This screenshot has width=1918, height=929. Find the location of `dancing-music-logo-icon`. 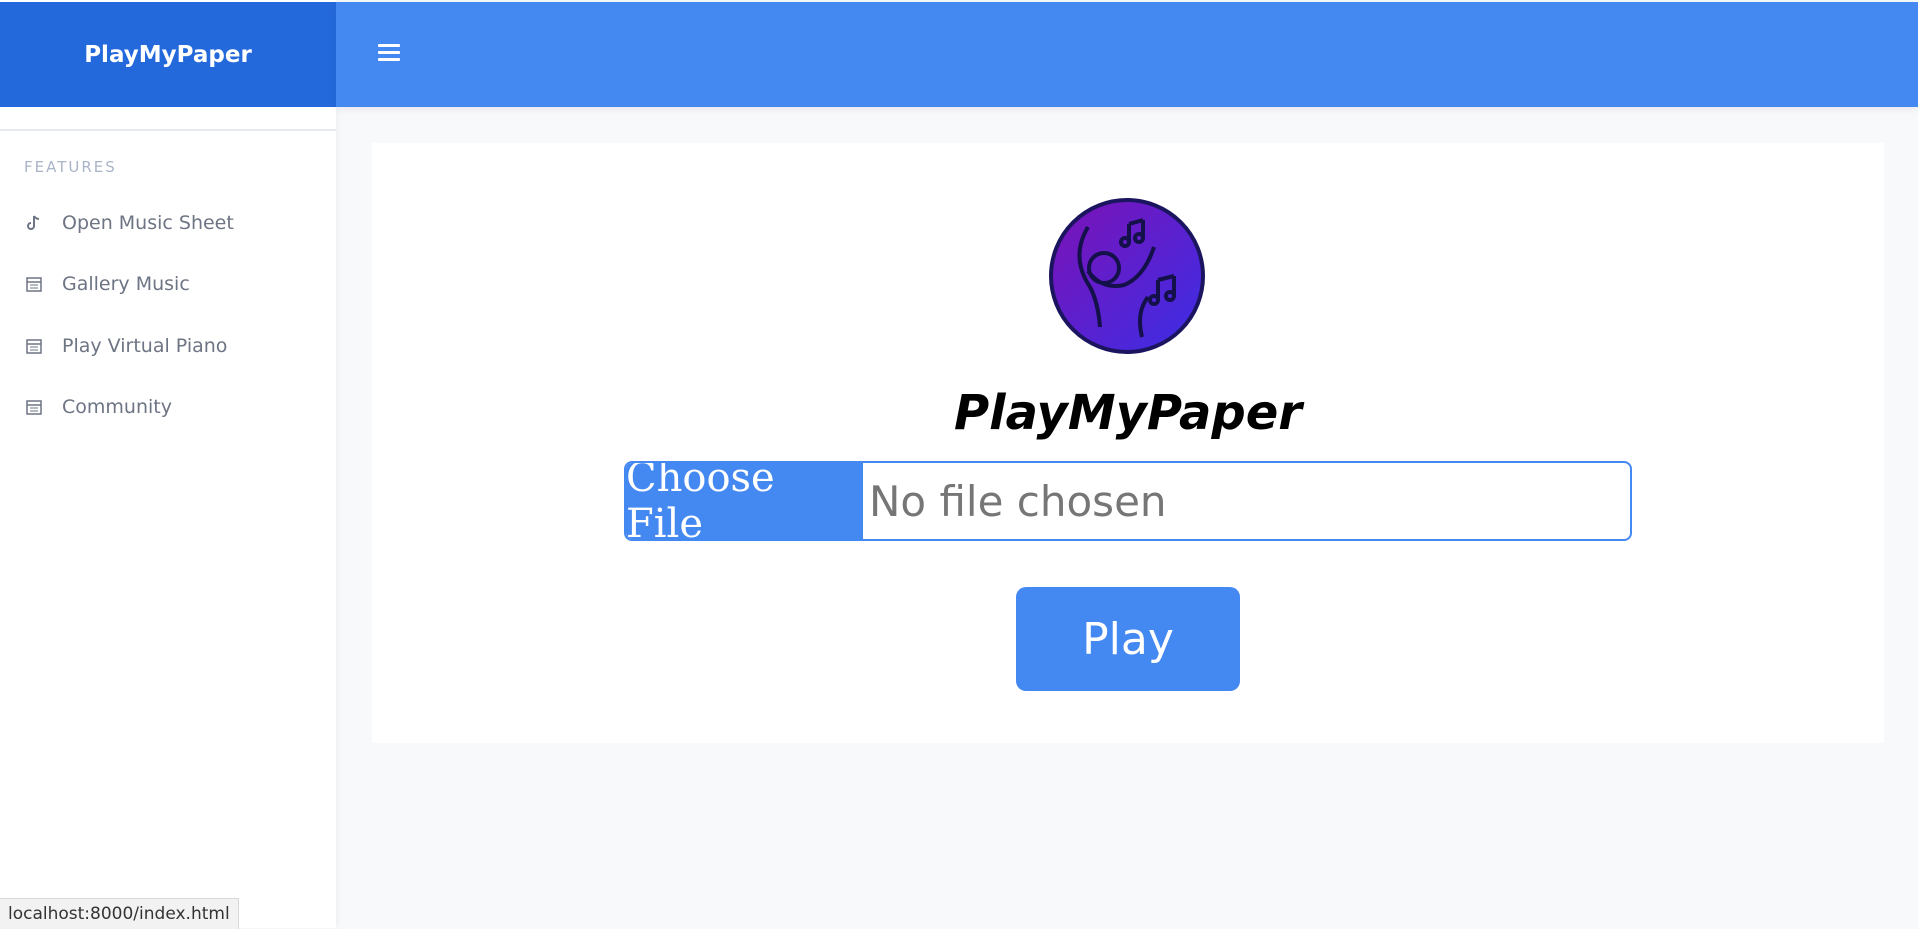

dancing-music-logo-icon is located at coordinates (1127, 276).